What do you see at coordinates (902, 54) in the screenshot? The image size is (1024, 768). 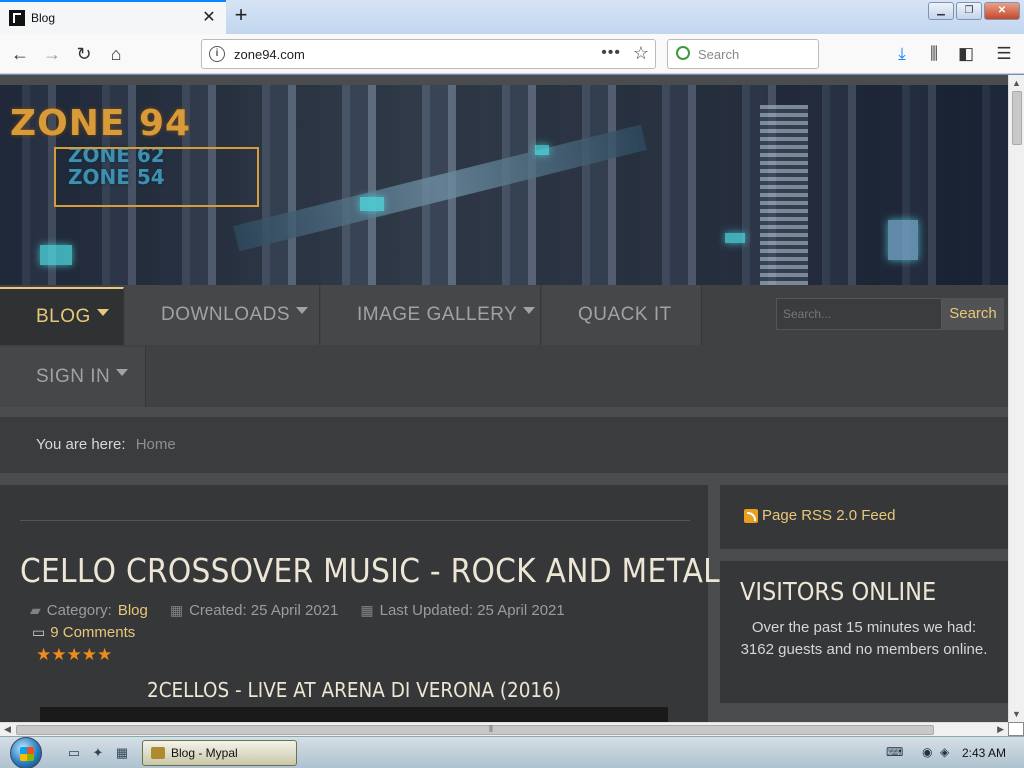 I see `download-icon: ⤓` at bounding box center [902, 54].